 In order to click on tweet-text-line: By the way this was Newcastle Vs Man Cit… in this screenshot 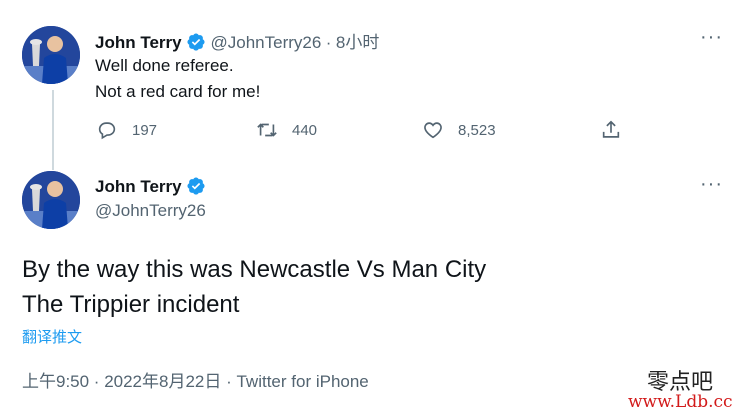, I will do `click(254, 269)`.